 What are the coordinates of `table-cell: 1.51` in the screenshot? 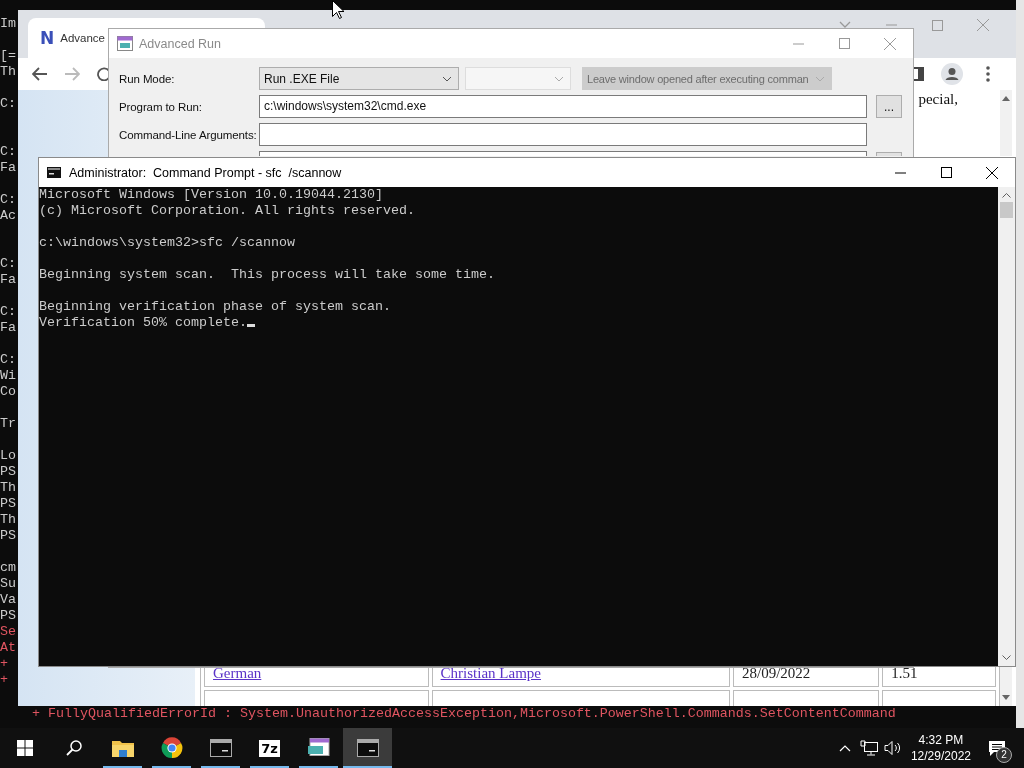 It's located at (904, 672).